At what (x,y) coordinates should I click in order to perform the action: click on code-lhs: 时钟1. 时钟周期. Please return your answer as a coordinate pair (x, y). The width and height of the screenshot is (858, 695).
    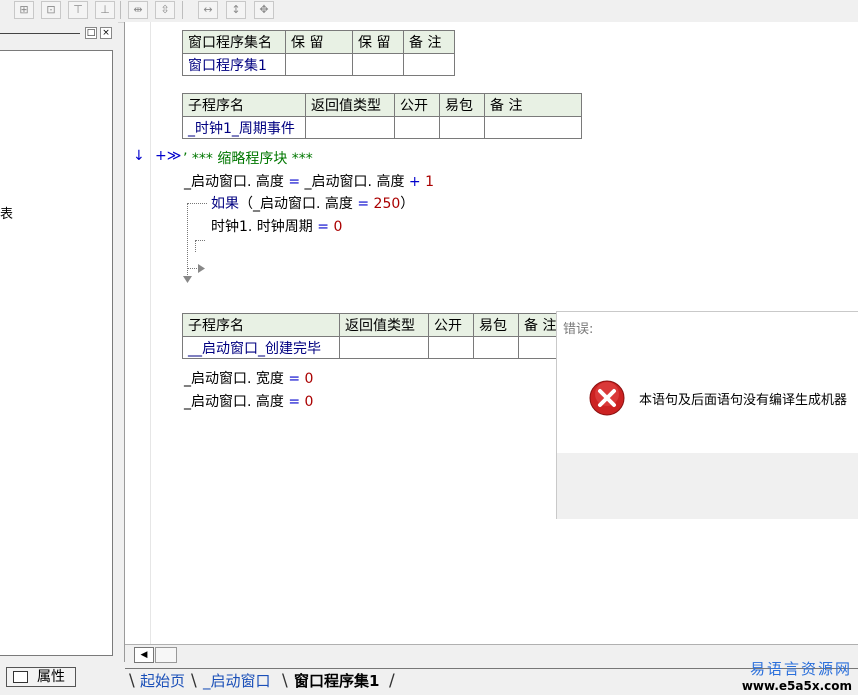
    Looking at the image, I should click on (262, 227).